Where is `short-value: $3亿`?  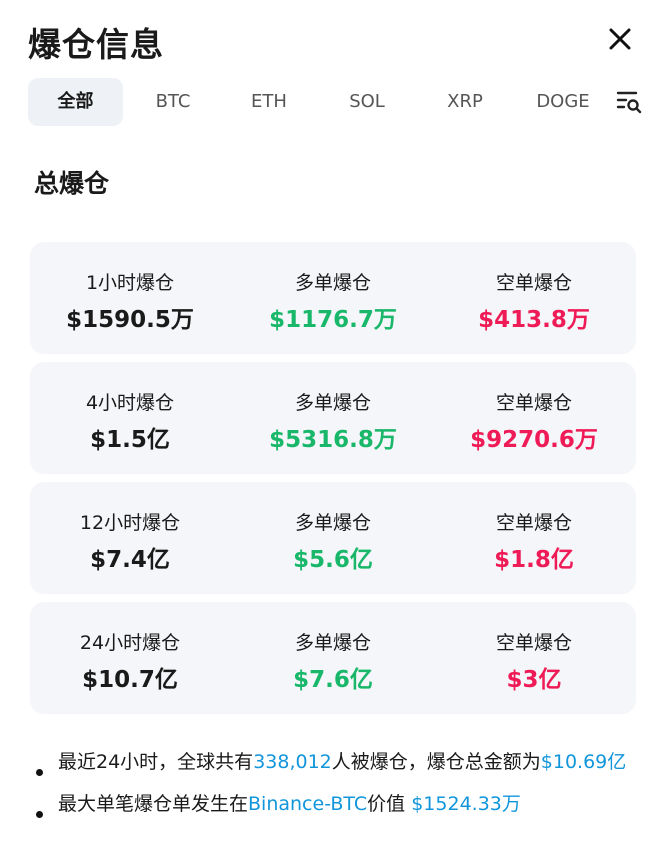
short-value: $3亿 is located at coordinates (534, 680).